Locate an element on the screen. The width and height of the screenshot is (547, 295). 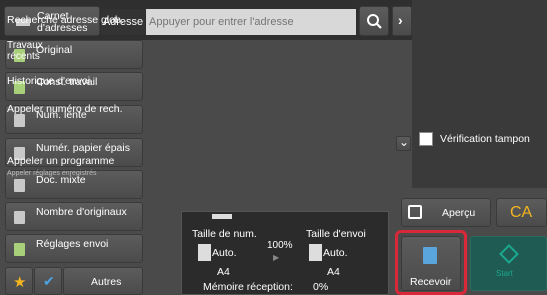
preview-label: Aperçu is located at coordinates (459, 213).